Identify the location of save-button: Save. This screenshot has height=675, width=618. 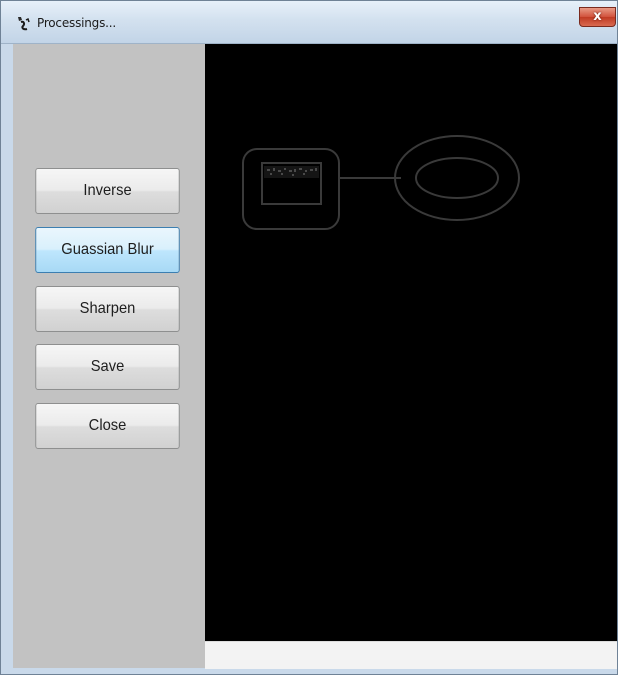
(107, 367).